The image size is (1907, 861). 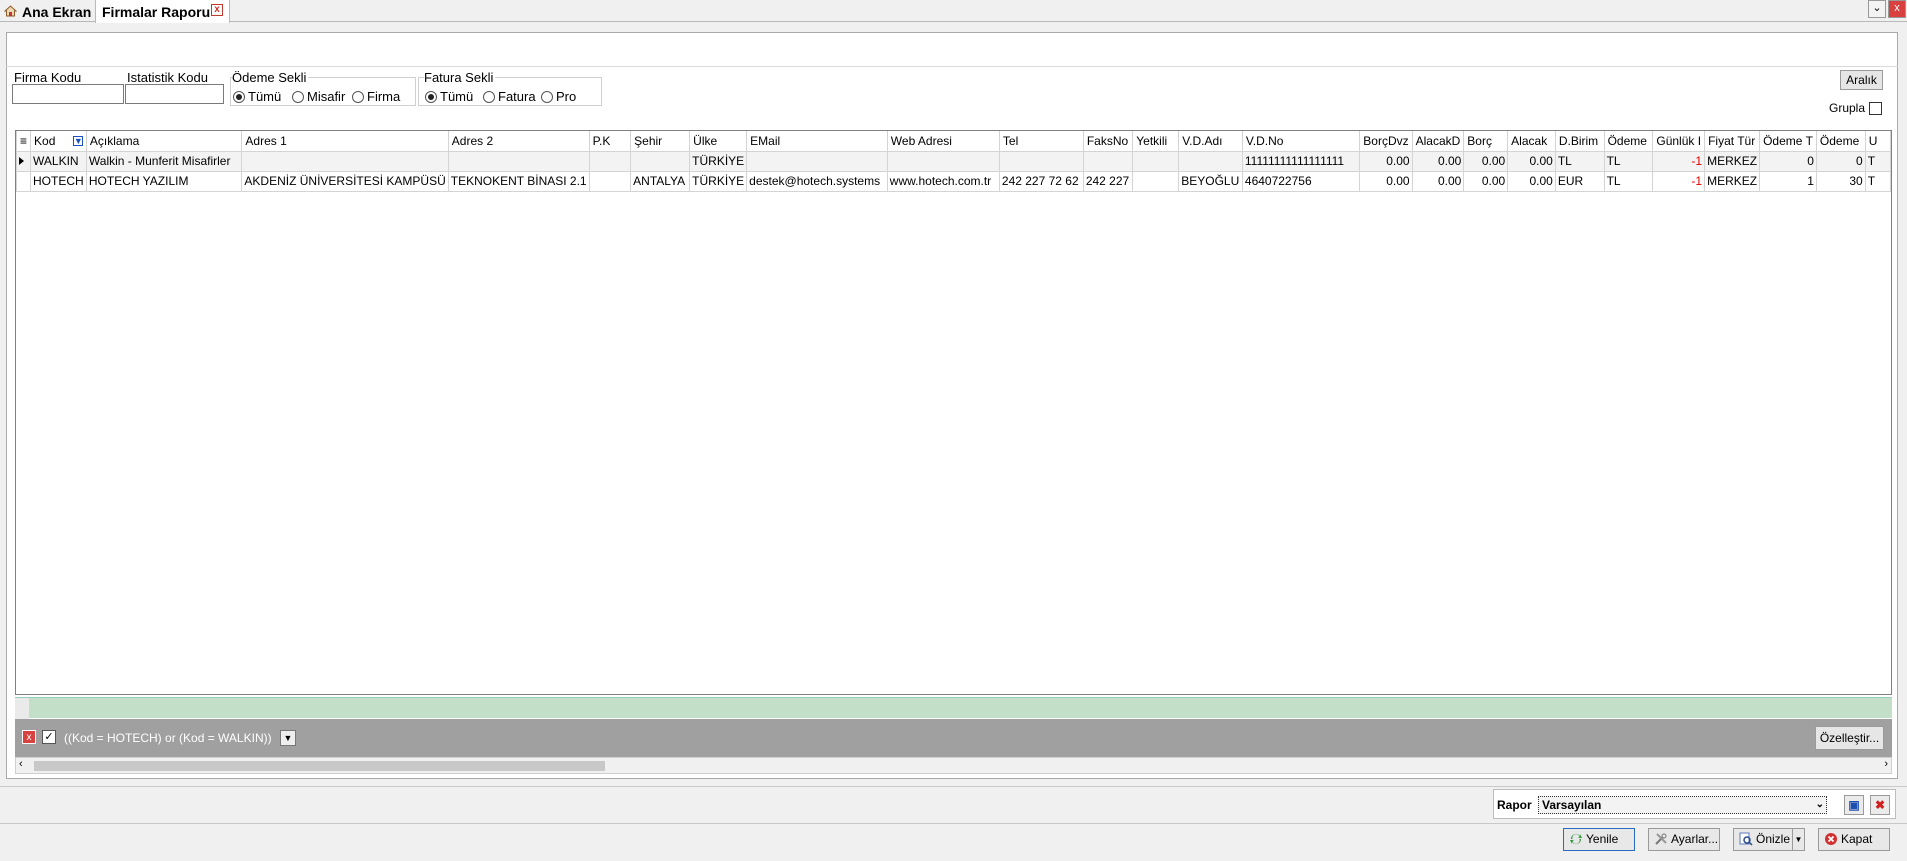 What do you see at coordinates (1210, 141) in the screenshot?
I see `column-header: V.D.Adı` at bounding box center [1210, 141].